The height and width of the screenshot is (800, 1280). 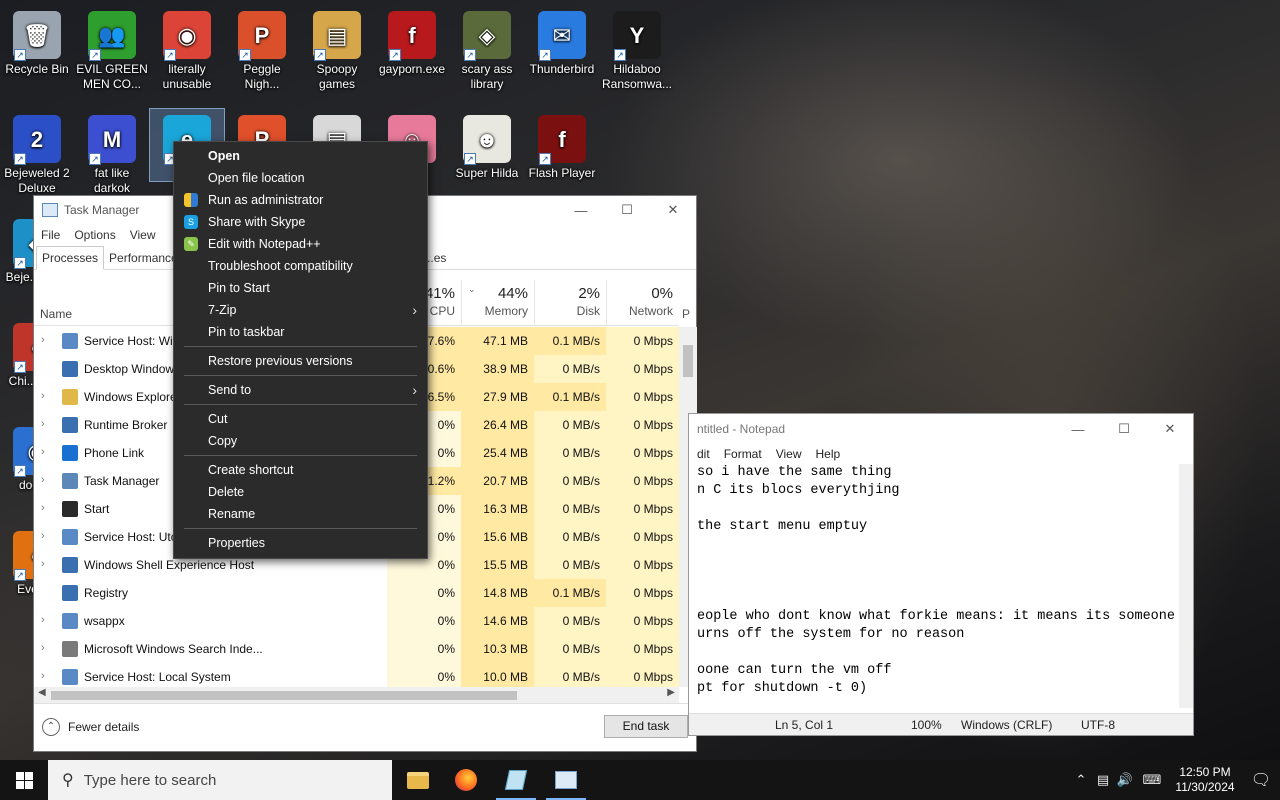 What do you see at coordinates (671, 692) in the screenshot?
I see `scroll-right-icon: ▶` at bounding box center [671, 692].